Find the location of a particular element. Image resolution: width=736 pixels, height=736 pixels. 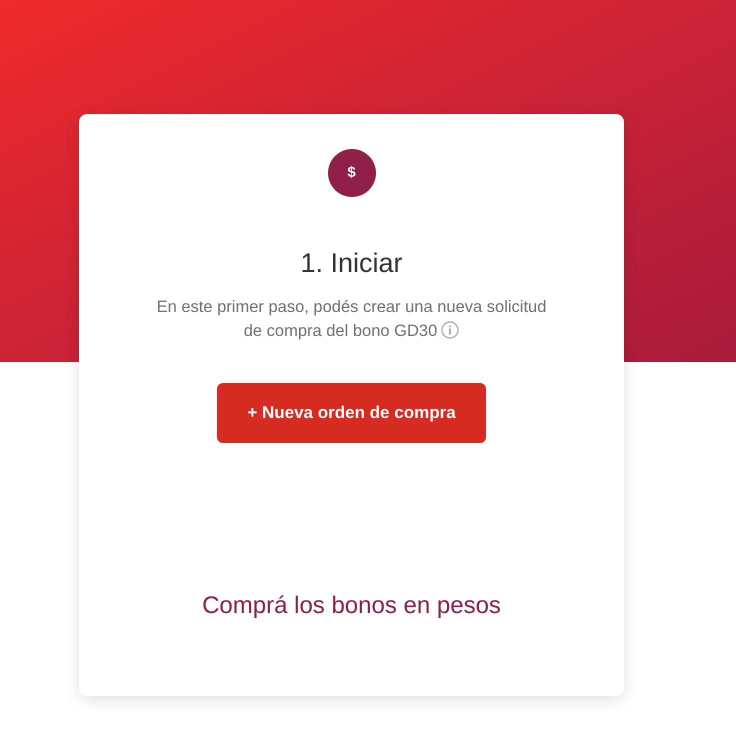

buy-bonds-link: Comprá los bonos en pesos is located at coordinates (351, 606).